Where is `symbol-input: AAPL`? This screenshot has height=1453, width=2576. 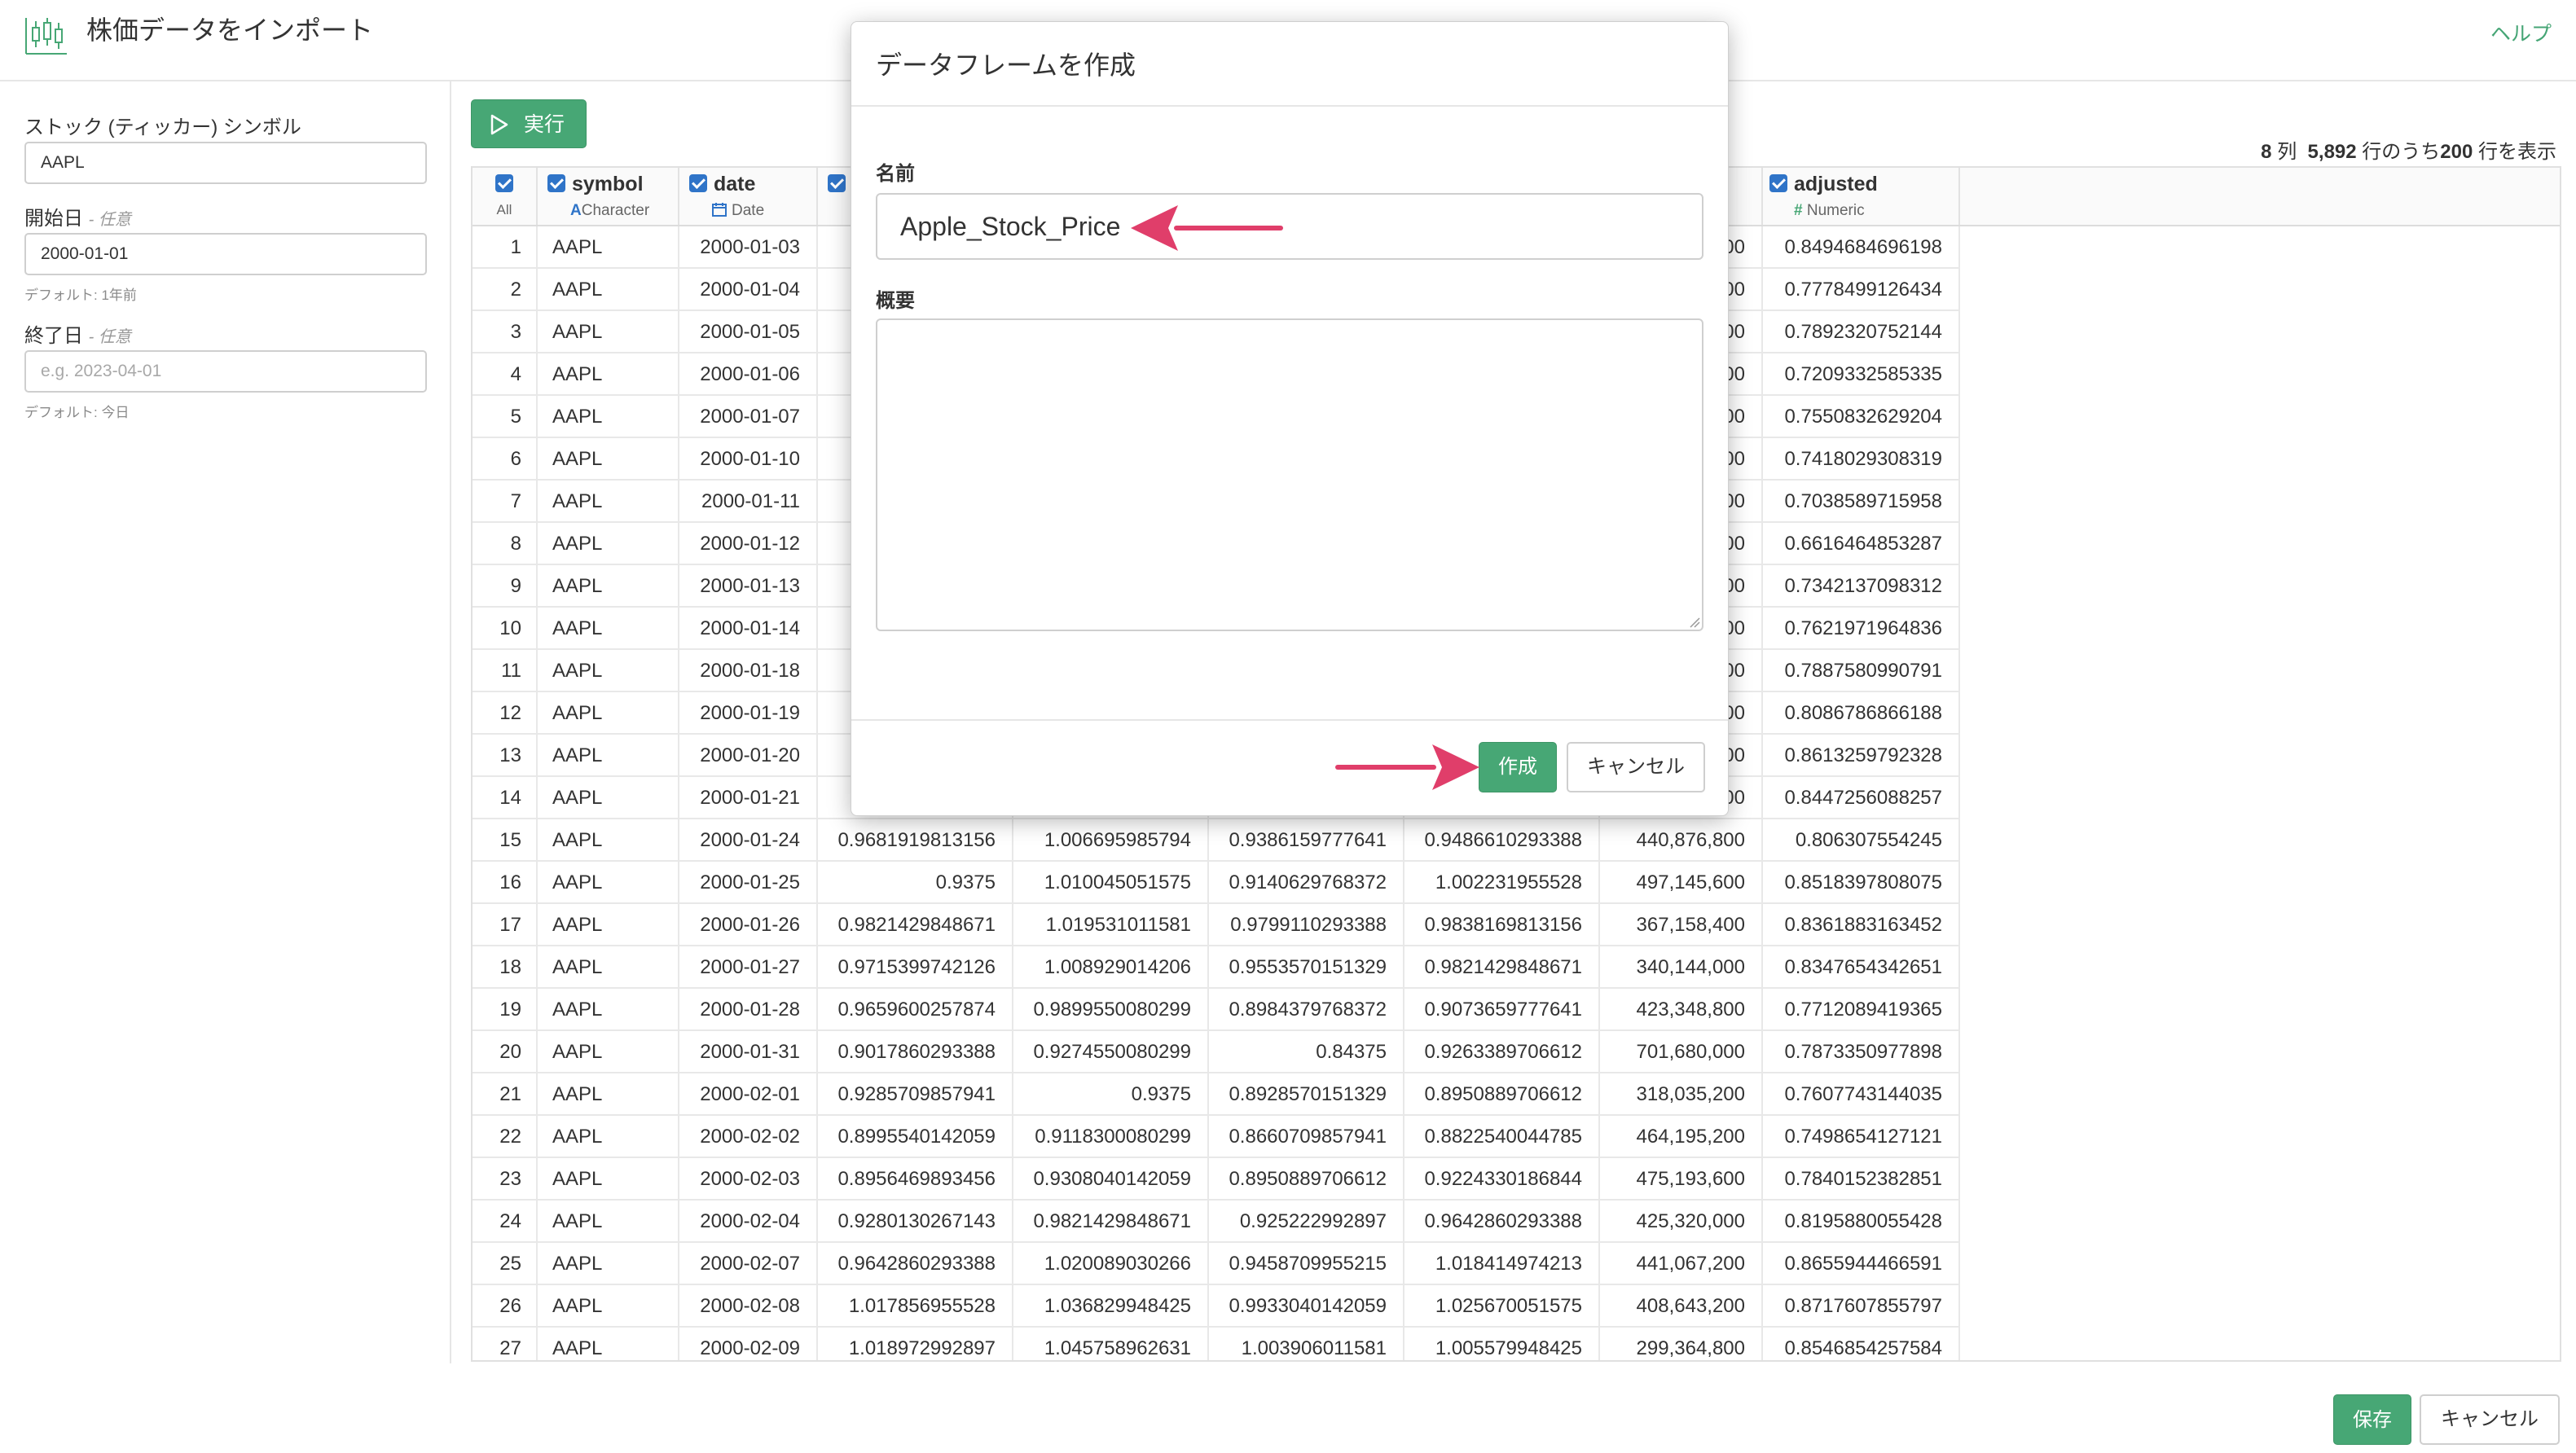
symbol-input: AAPL is located at coordinates (225, 163).